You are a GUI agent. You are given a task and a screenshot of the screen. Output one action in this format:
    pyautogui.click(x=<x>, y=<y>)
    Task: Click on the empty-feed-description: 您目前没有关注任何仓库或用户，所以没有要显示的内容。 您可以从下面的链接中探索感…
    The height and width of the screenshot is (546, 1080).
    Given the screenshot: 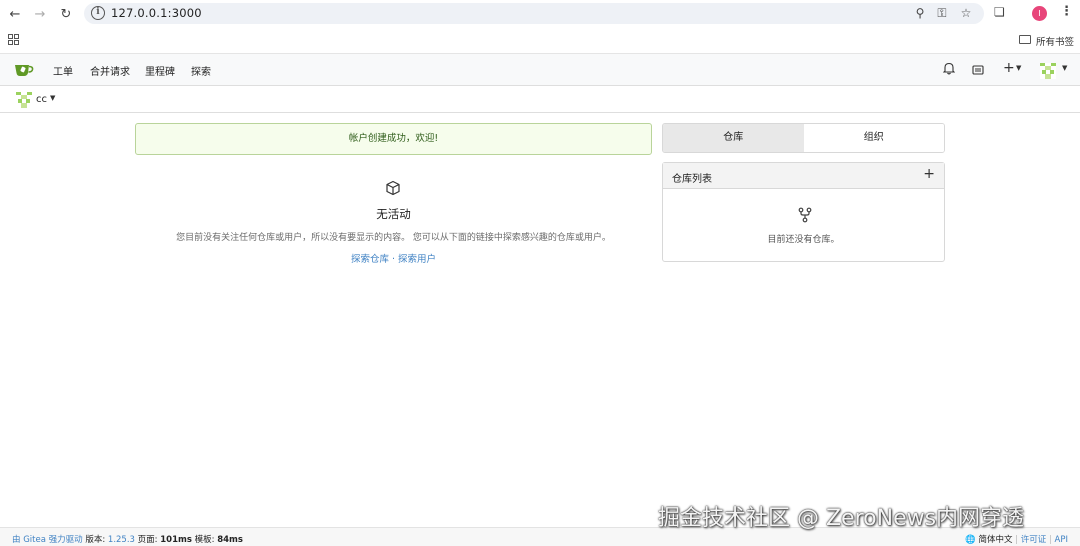 What is the action you would take?
    pyautogui.click(x=393, y=238)
    